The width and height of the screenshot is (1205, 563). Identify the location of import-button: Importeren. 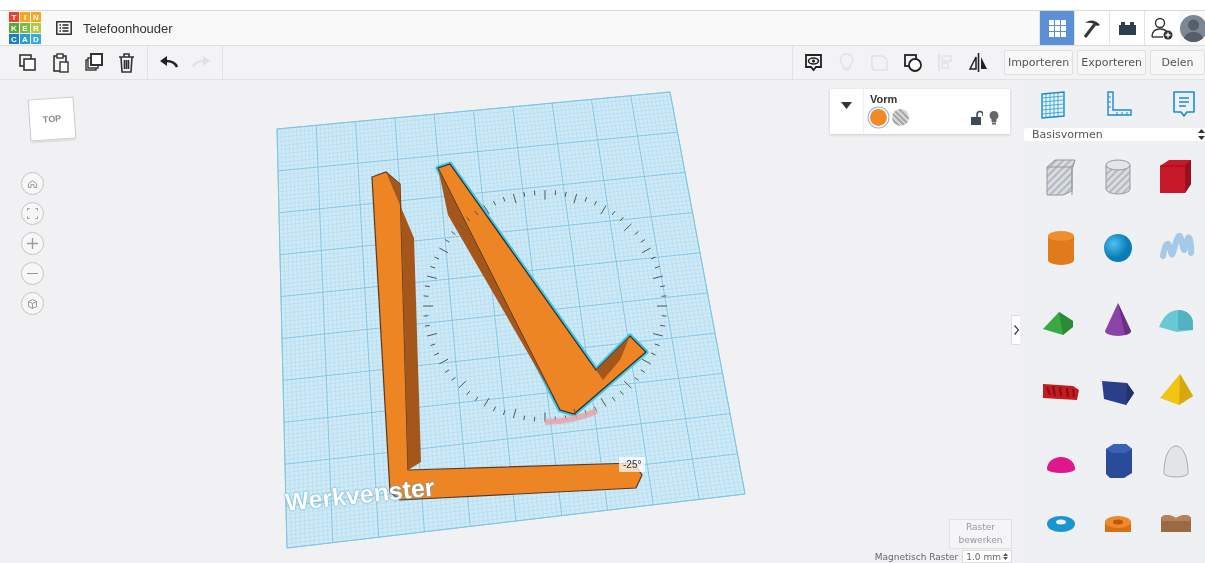
(1038, 62).